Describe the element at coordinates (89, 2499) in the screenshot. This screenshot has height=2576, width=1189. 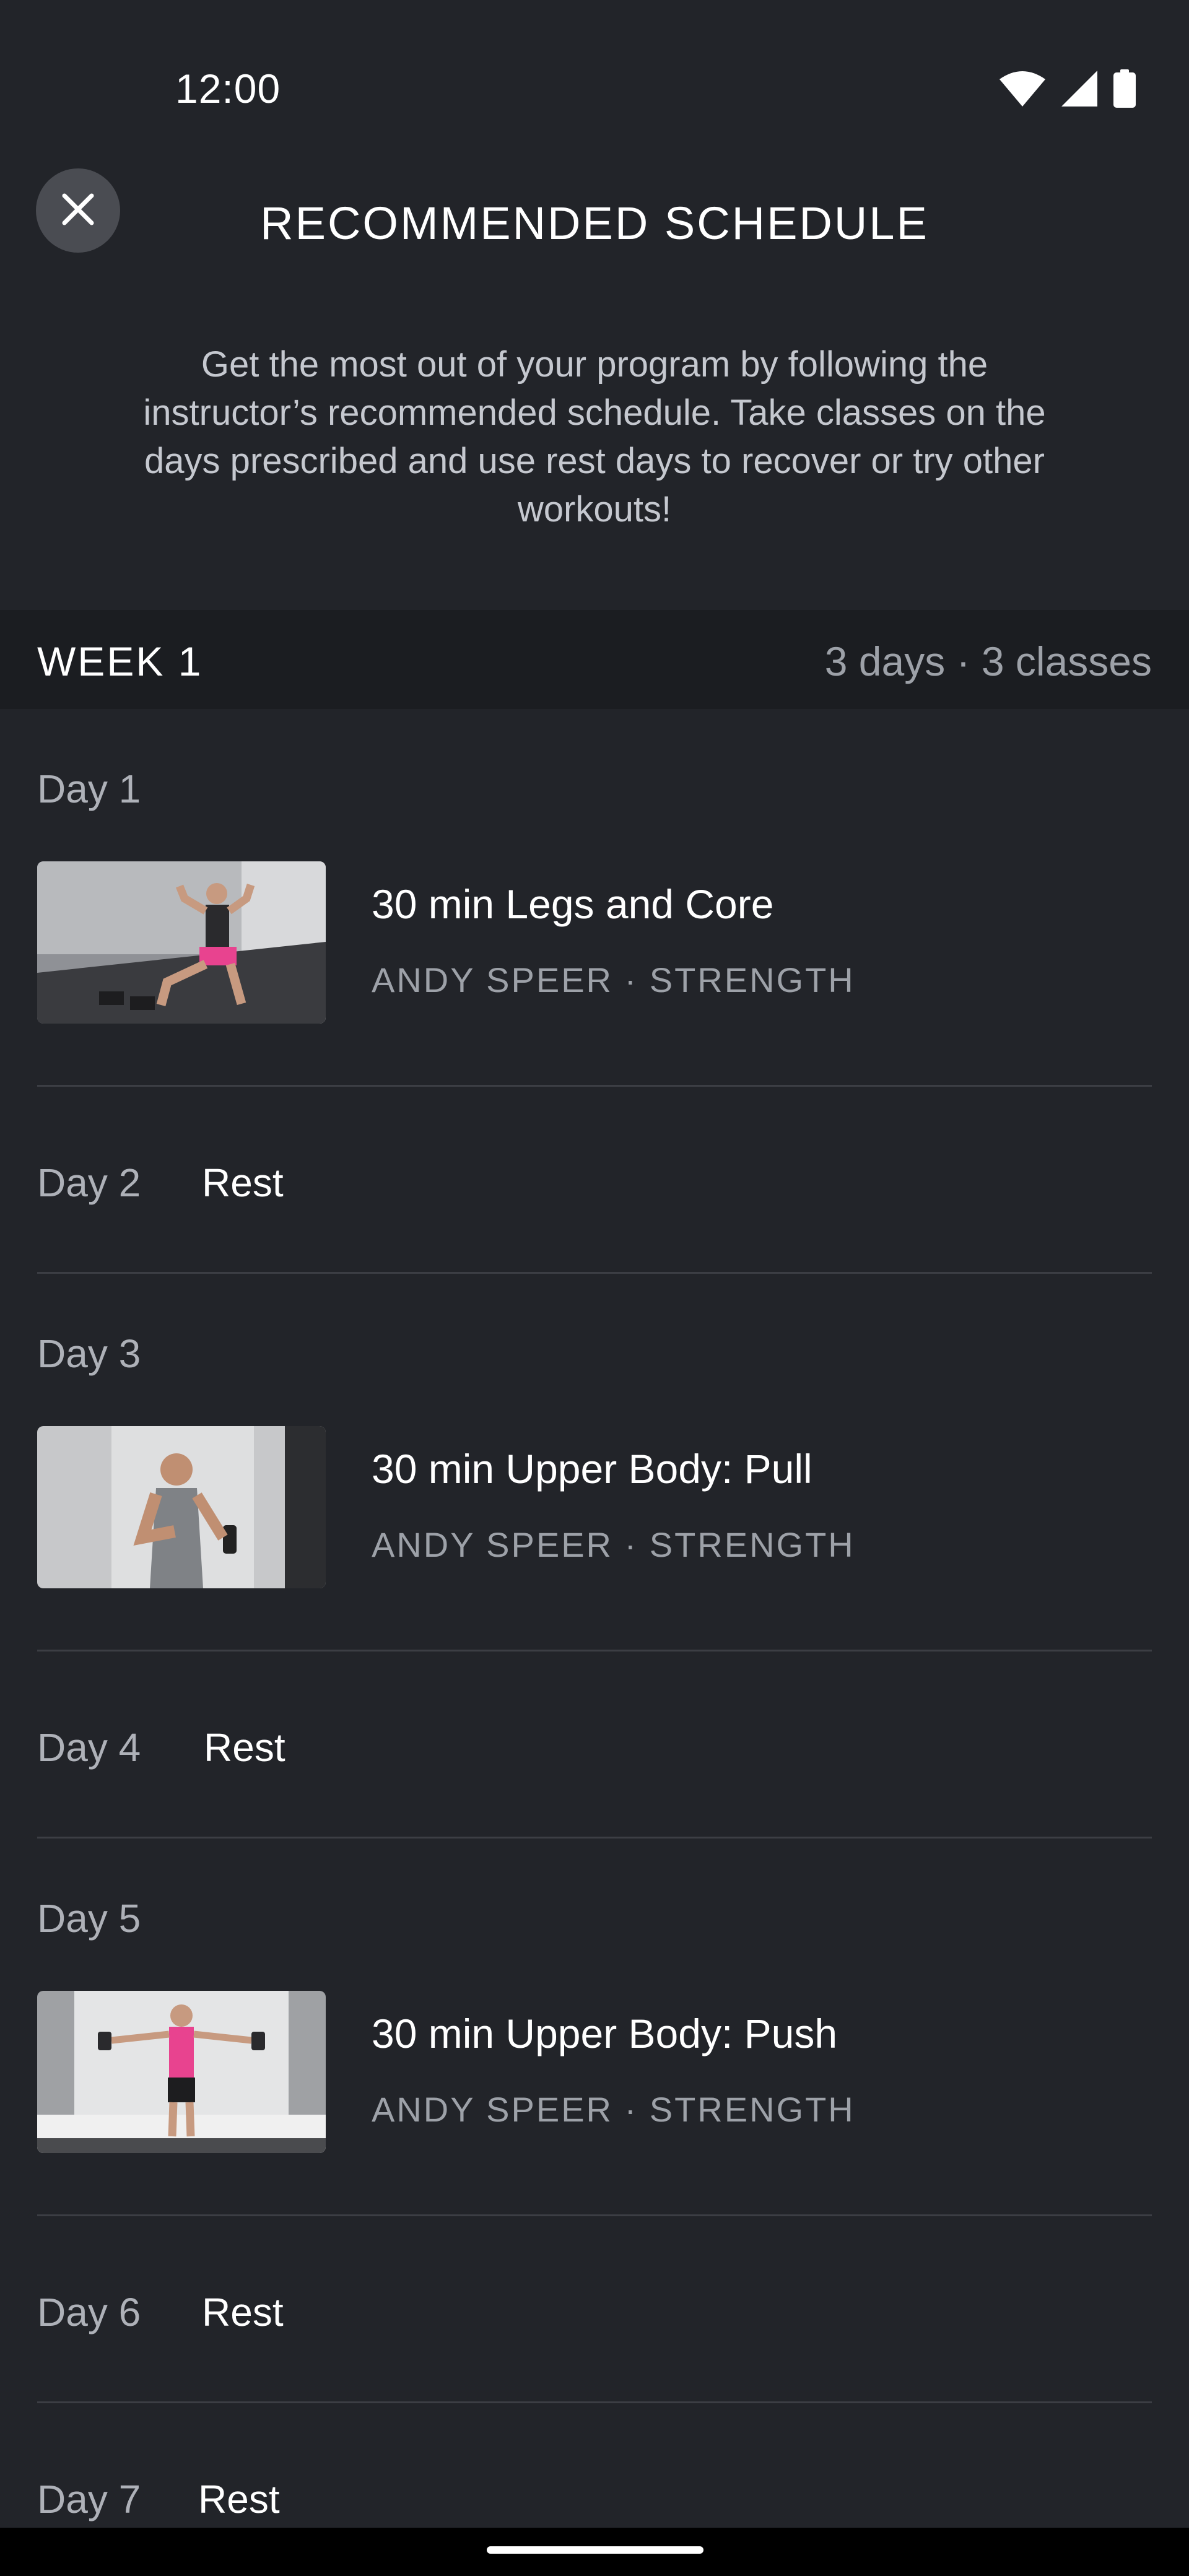
I see `day-label: Day 7` at that location.